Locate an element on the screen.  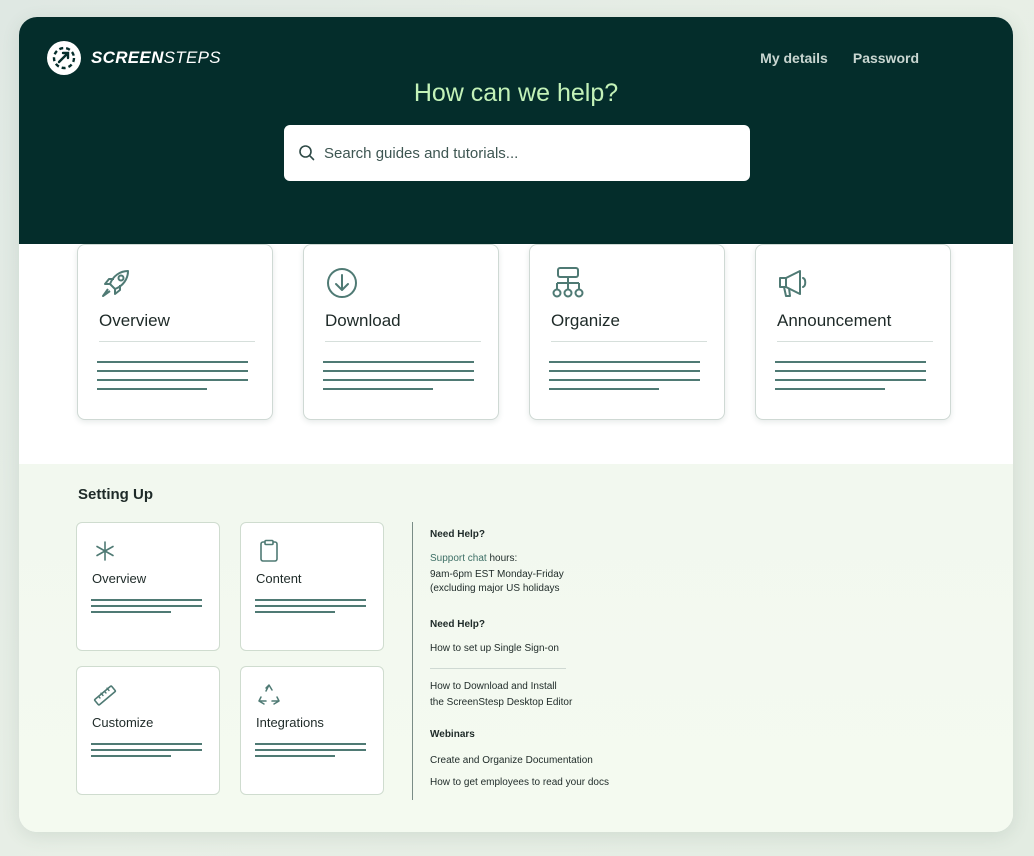
hours-note: (excluding major US holidays is located at coordinates (495, 588).